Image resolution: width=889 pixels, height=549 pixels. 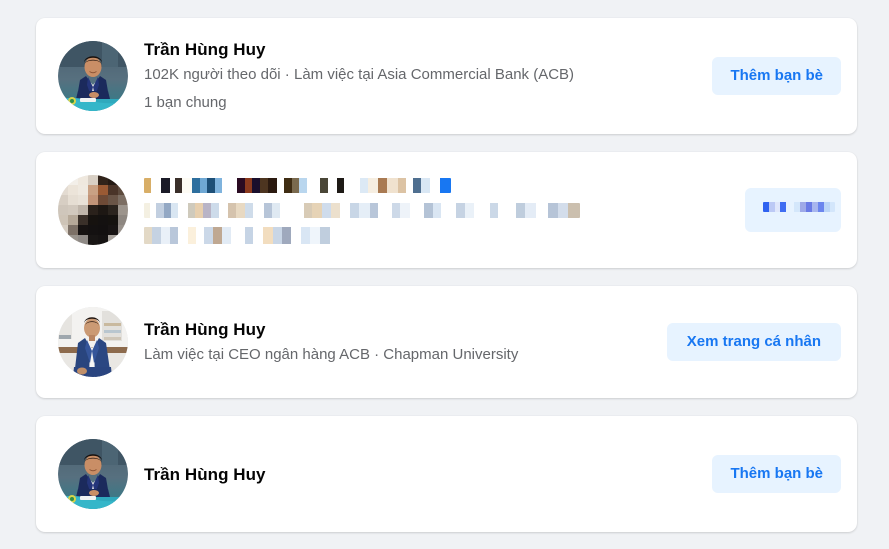 I want to click on avatar-image-pixelated, so click(x=93, y=210).